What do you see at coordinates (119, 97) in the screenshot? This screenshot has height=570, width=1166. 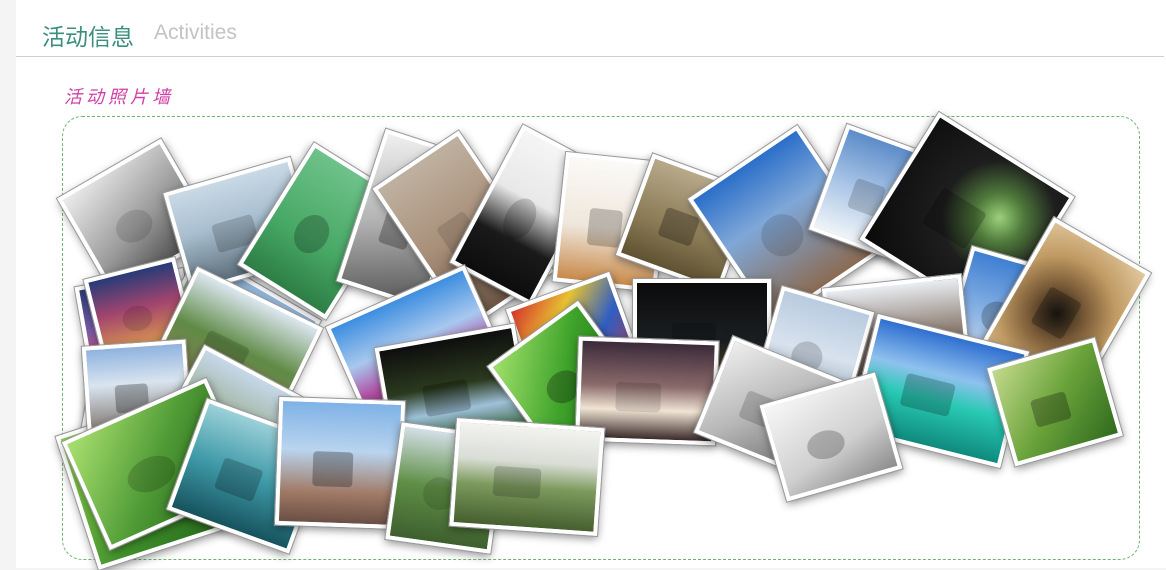 I see `photo-wall-label: 活动照片墙` at bounding box center [119, 97].